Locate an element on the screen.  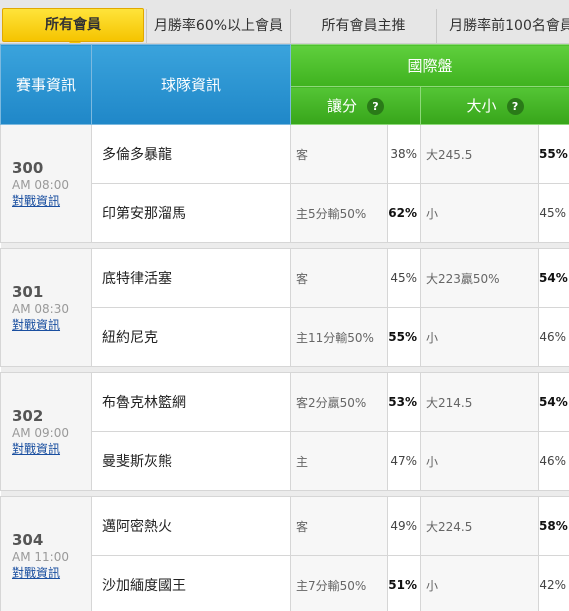
over-under-percent: 42% is located at coordinates (553, 583).